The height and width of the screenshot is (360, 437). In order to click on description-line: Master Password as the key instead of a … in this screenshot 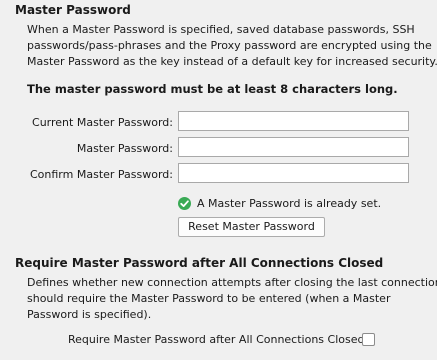, I will do `click(232, 61)`.